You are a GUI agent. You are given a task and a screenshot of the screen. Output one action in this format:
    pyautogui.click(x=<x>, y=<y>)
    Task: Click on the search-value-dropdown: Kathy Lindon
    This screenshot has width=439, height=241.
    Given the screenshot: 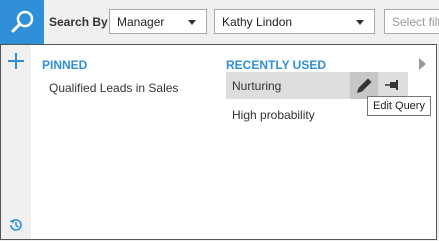 What is the action you would take?
    pyautogui.click(x=294, y=21)
    